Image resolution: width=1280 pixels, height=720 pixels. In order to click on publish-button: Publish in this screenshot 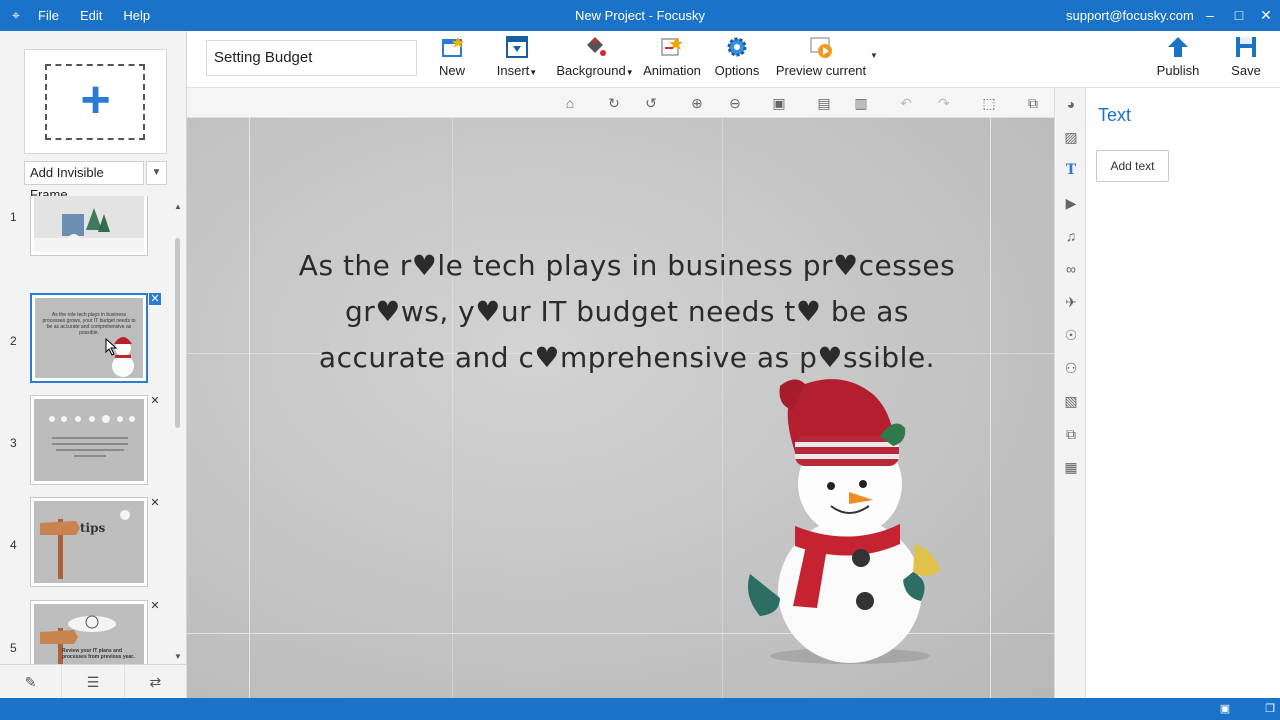, I will do `click(1178, 60)`.